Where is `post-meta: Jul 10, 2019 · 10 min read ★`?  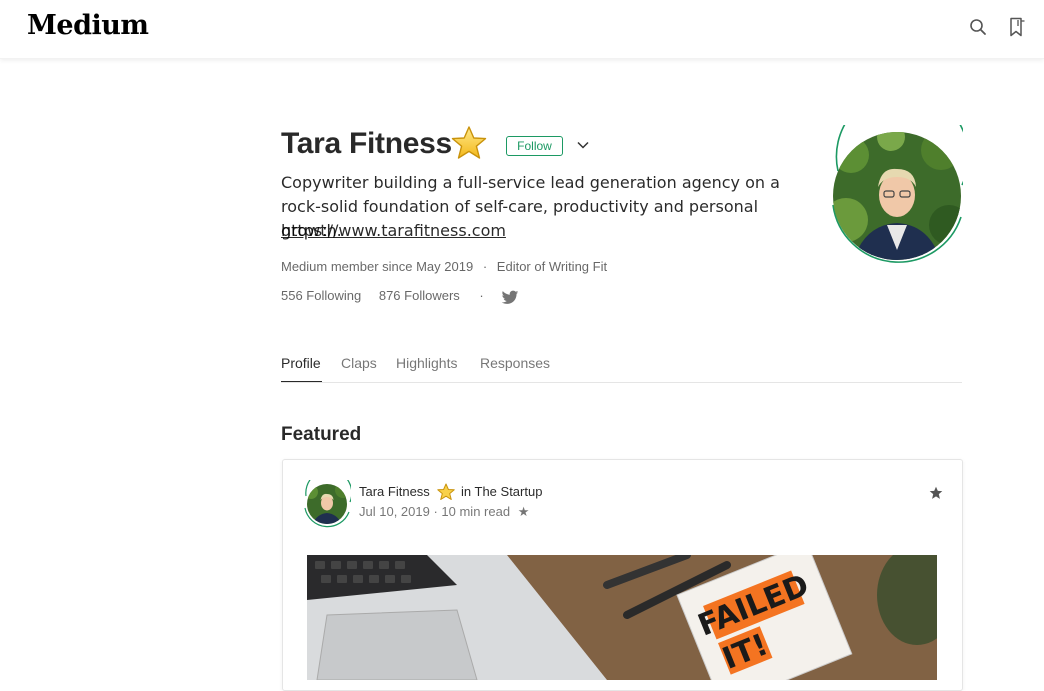
post-meta: Jul 10, 2019 · 10 min read ★ is located at coordinates (444, 512).